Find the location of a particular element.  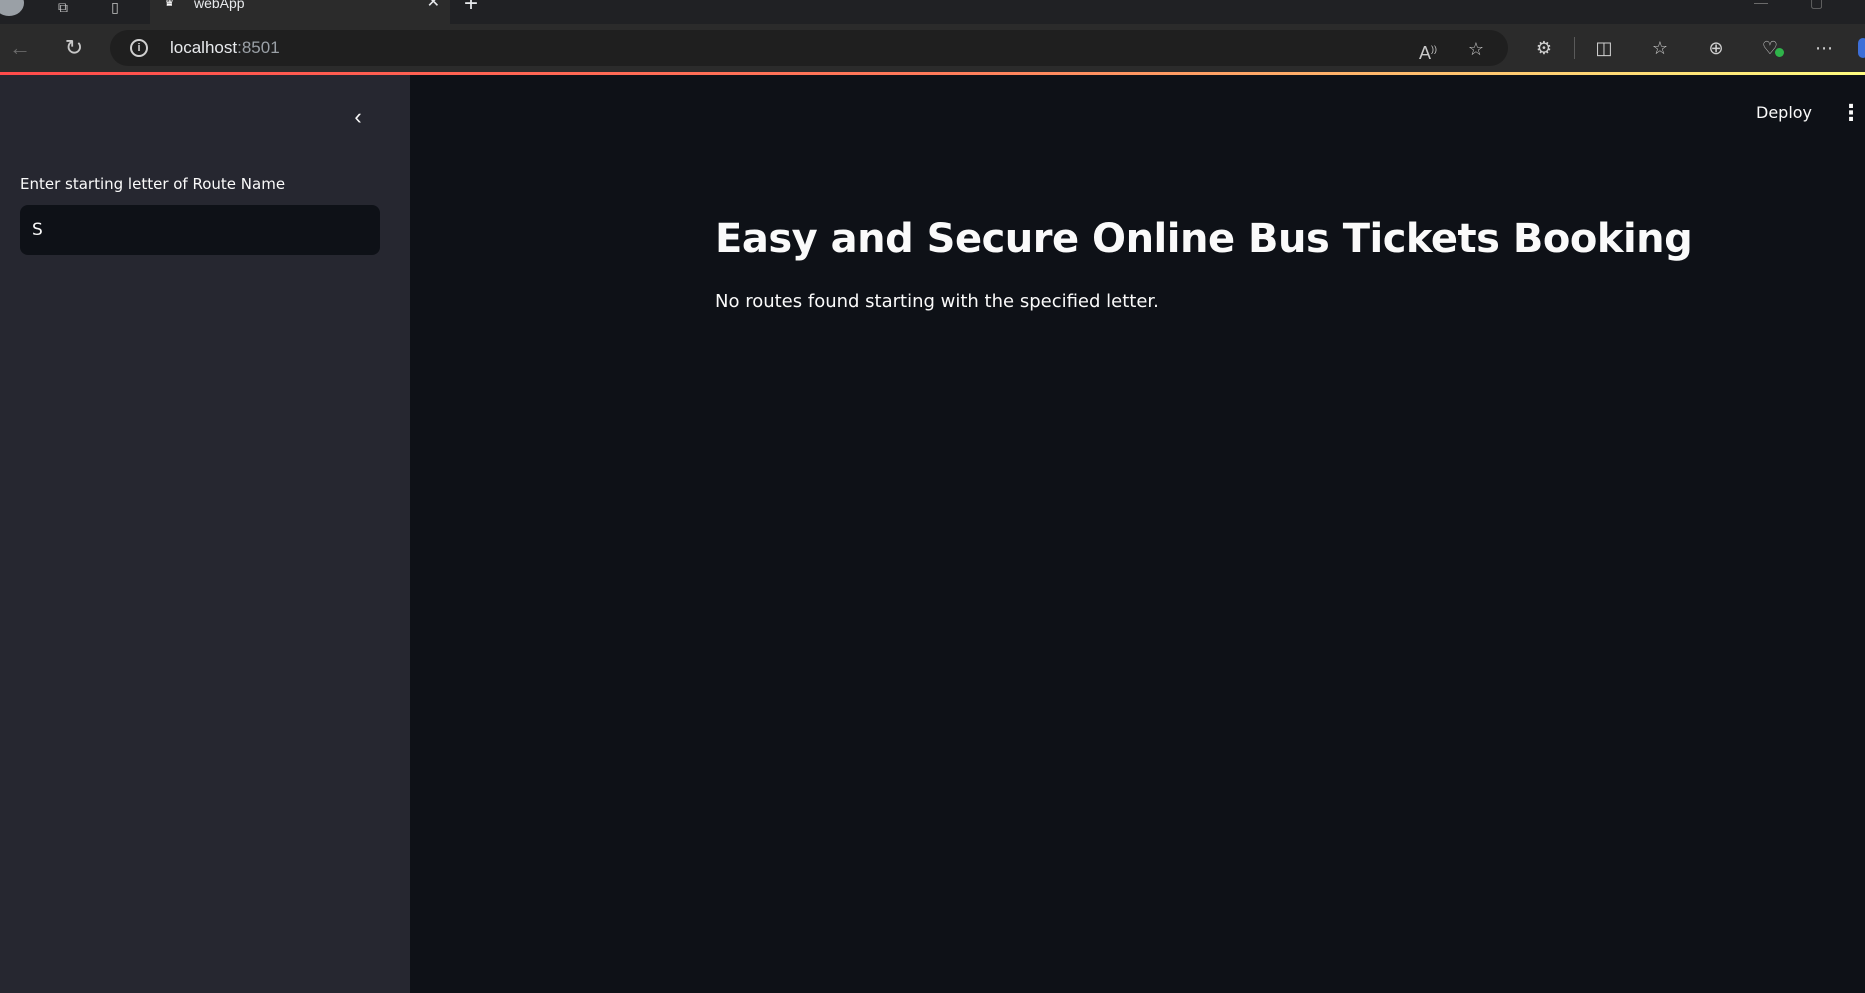

address-bar: i localhost:8501 A)) ☆ is located at coordinates (809, 48).